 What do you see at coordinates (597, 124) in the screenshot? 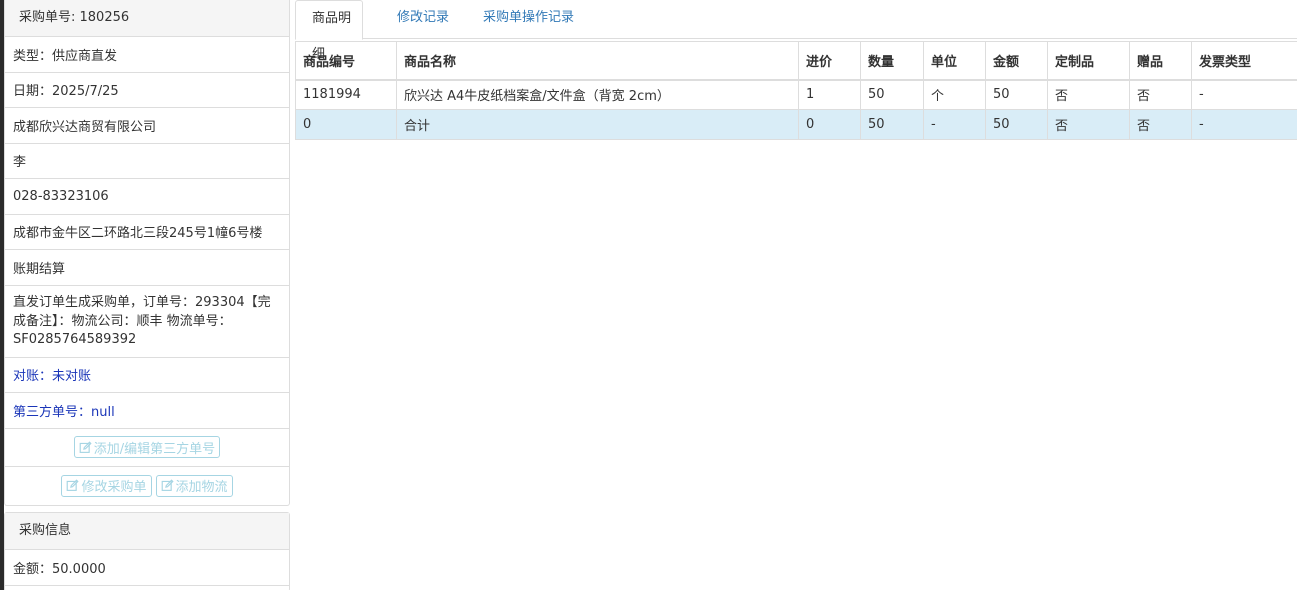
I see `cell-item-name: 合计` at bounding box center [597, 124].